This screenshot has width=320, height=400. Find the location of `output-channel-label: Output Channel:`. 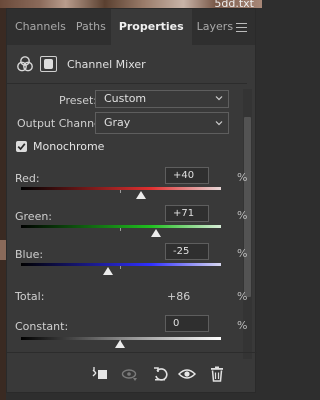

output-channel-label: Output Channel: is located at coordinates (62, 123).